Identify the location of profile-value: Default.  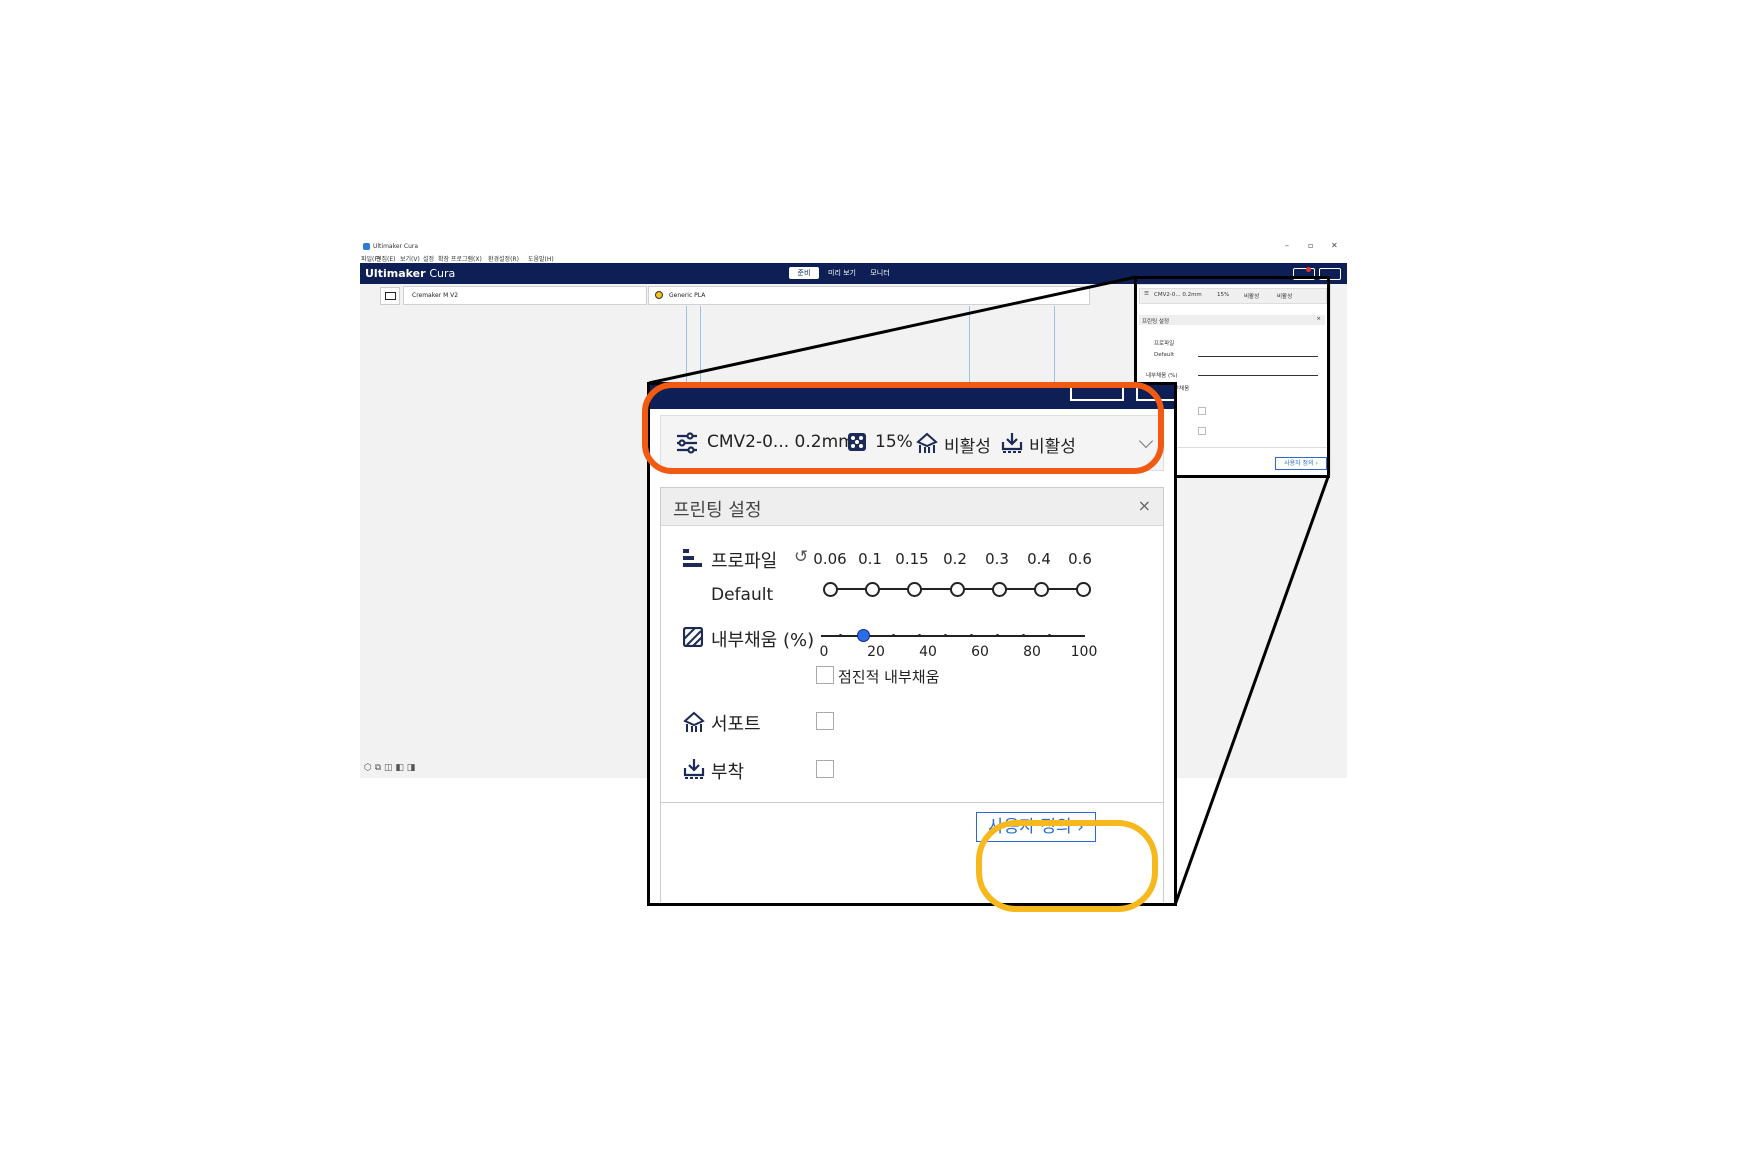
(742, 595).